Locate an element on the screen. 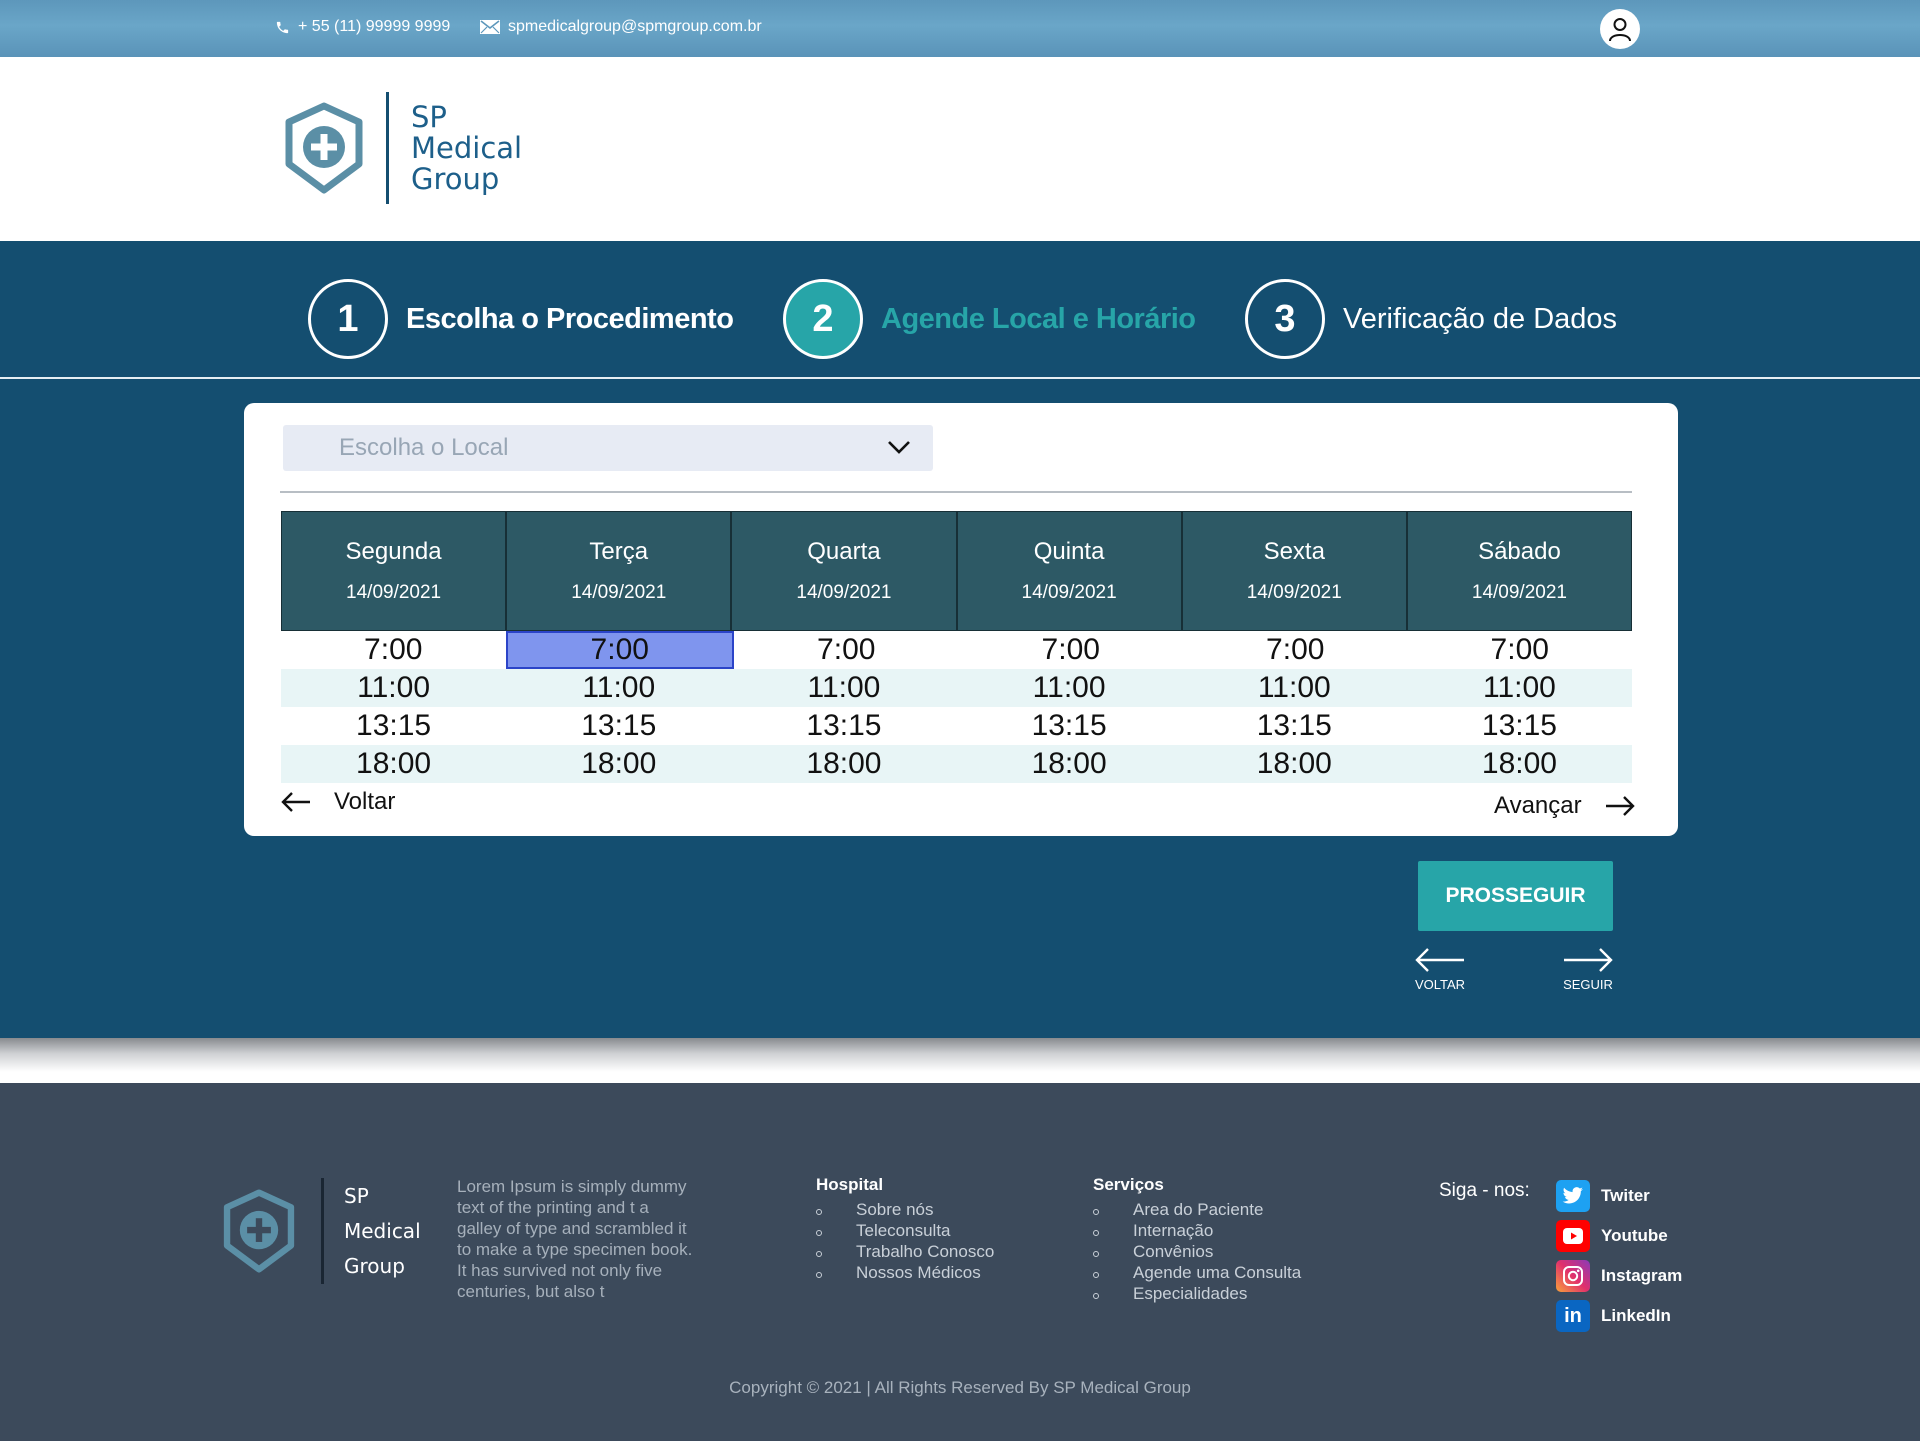  social-label: Youtube is located at coordinates (1634, 1235).